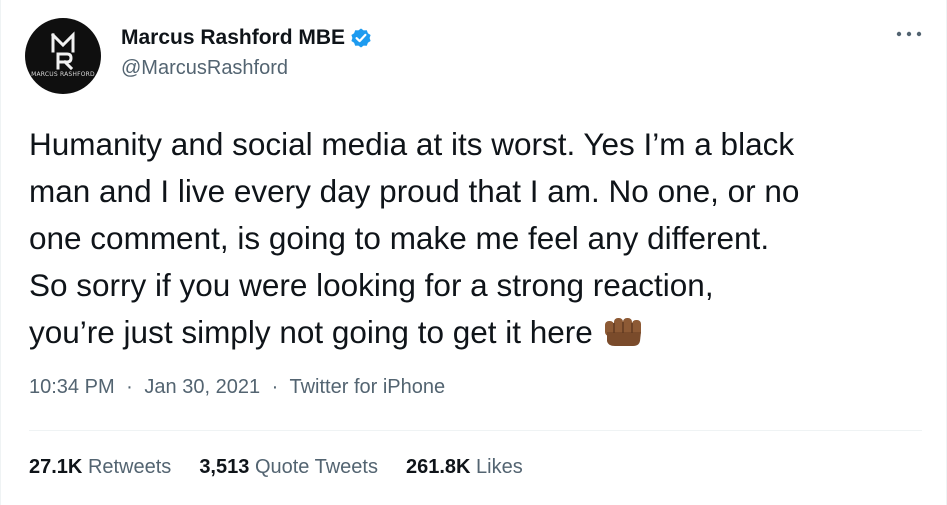 The image size is (947, 505). Describe the element at coordinates (63, 74) in the screenshot. I see `avatar-caption: MARCUS RASHFORD` at that location.